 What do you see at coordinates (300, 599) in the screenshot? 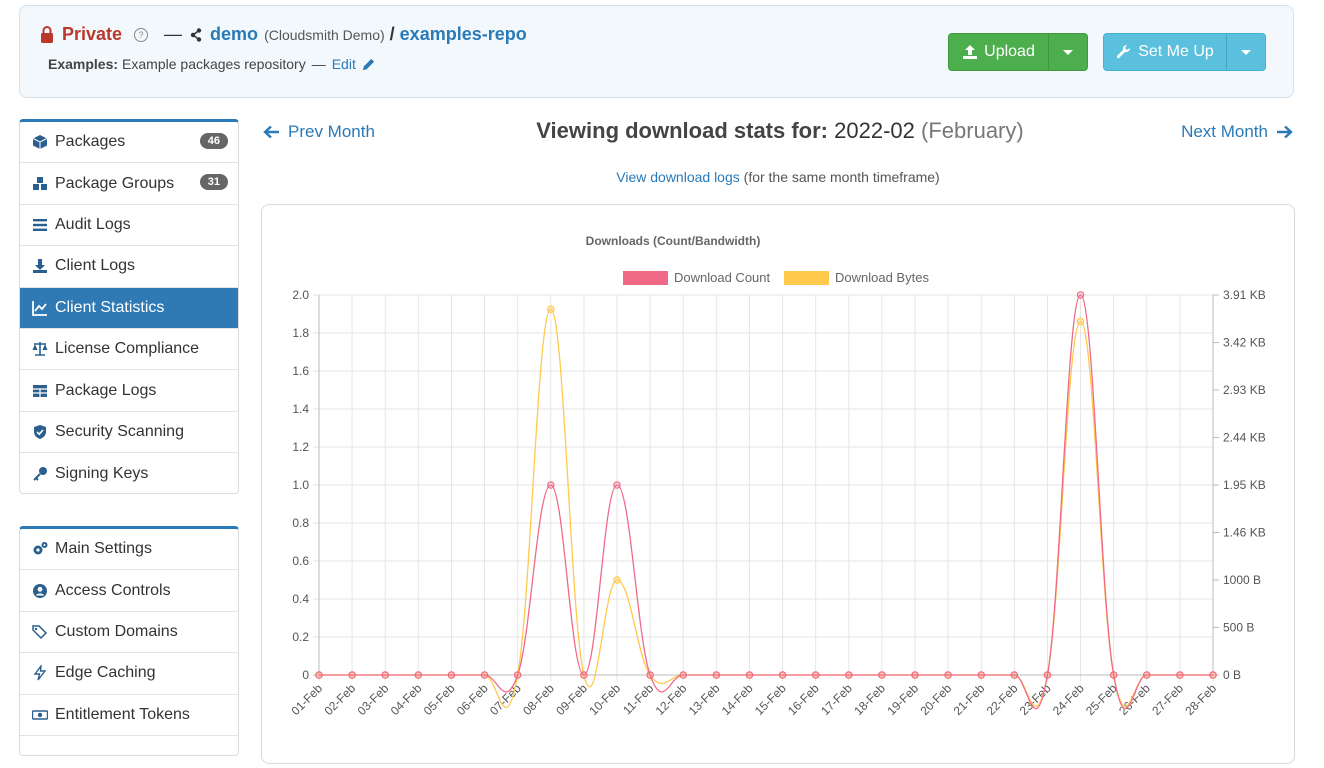
I see `y-tick-label-left: 0.4` at bounding box center [300, 599].